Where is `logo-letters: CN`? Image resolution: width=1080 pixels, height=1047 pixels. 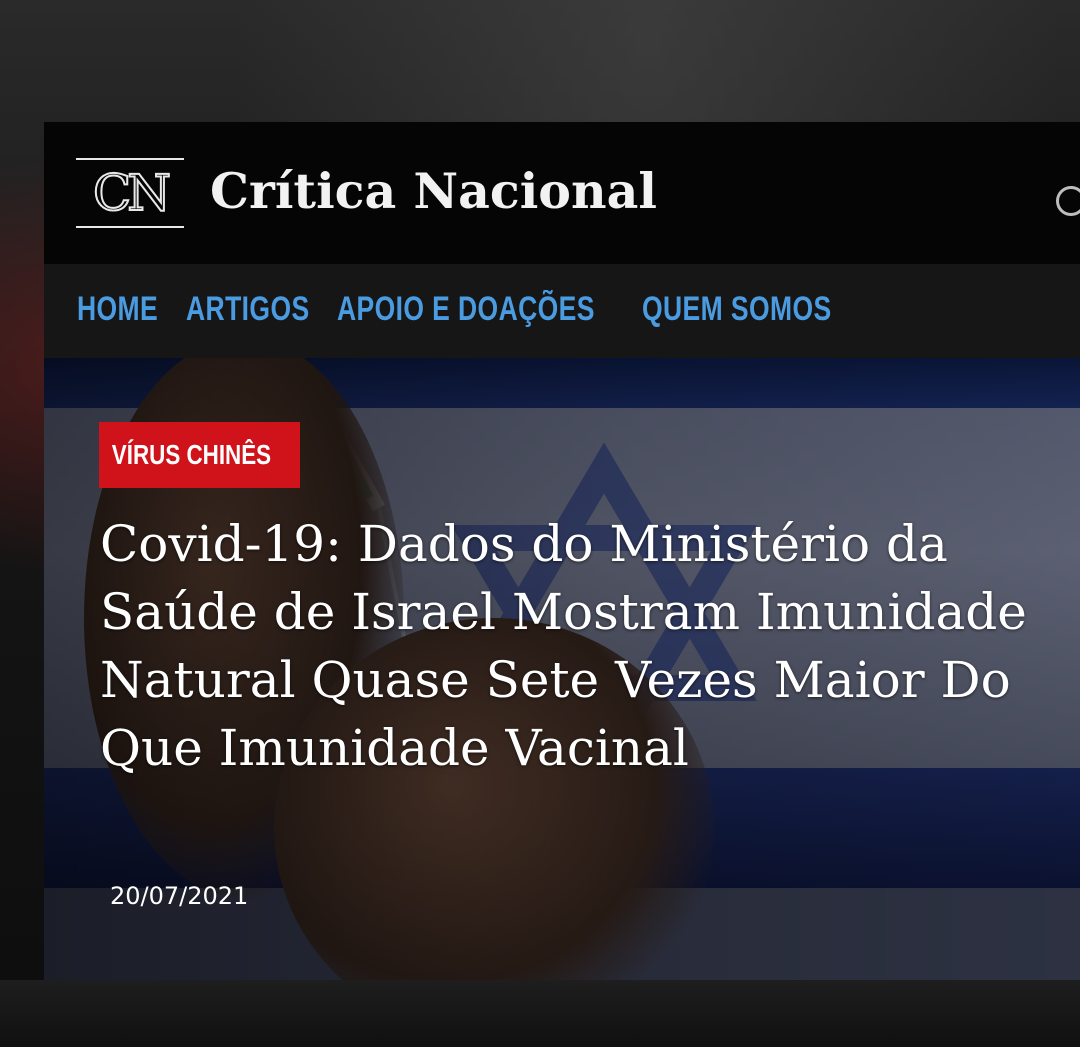
logo-letters: CN is located at coordinates (132, 193).